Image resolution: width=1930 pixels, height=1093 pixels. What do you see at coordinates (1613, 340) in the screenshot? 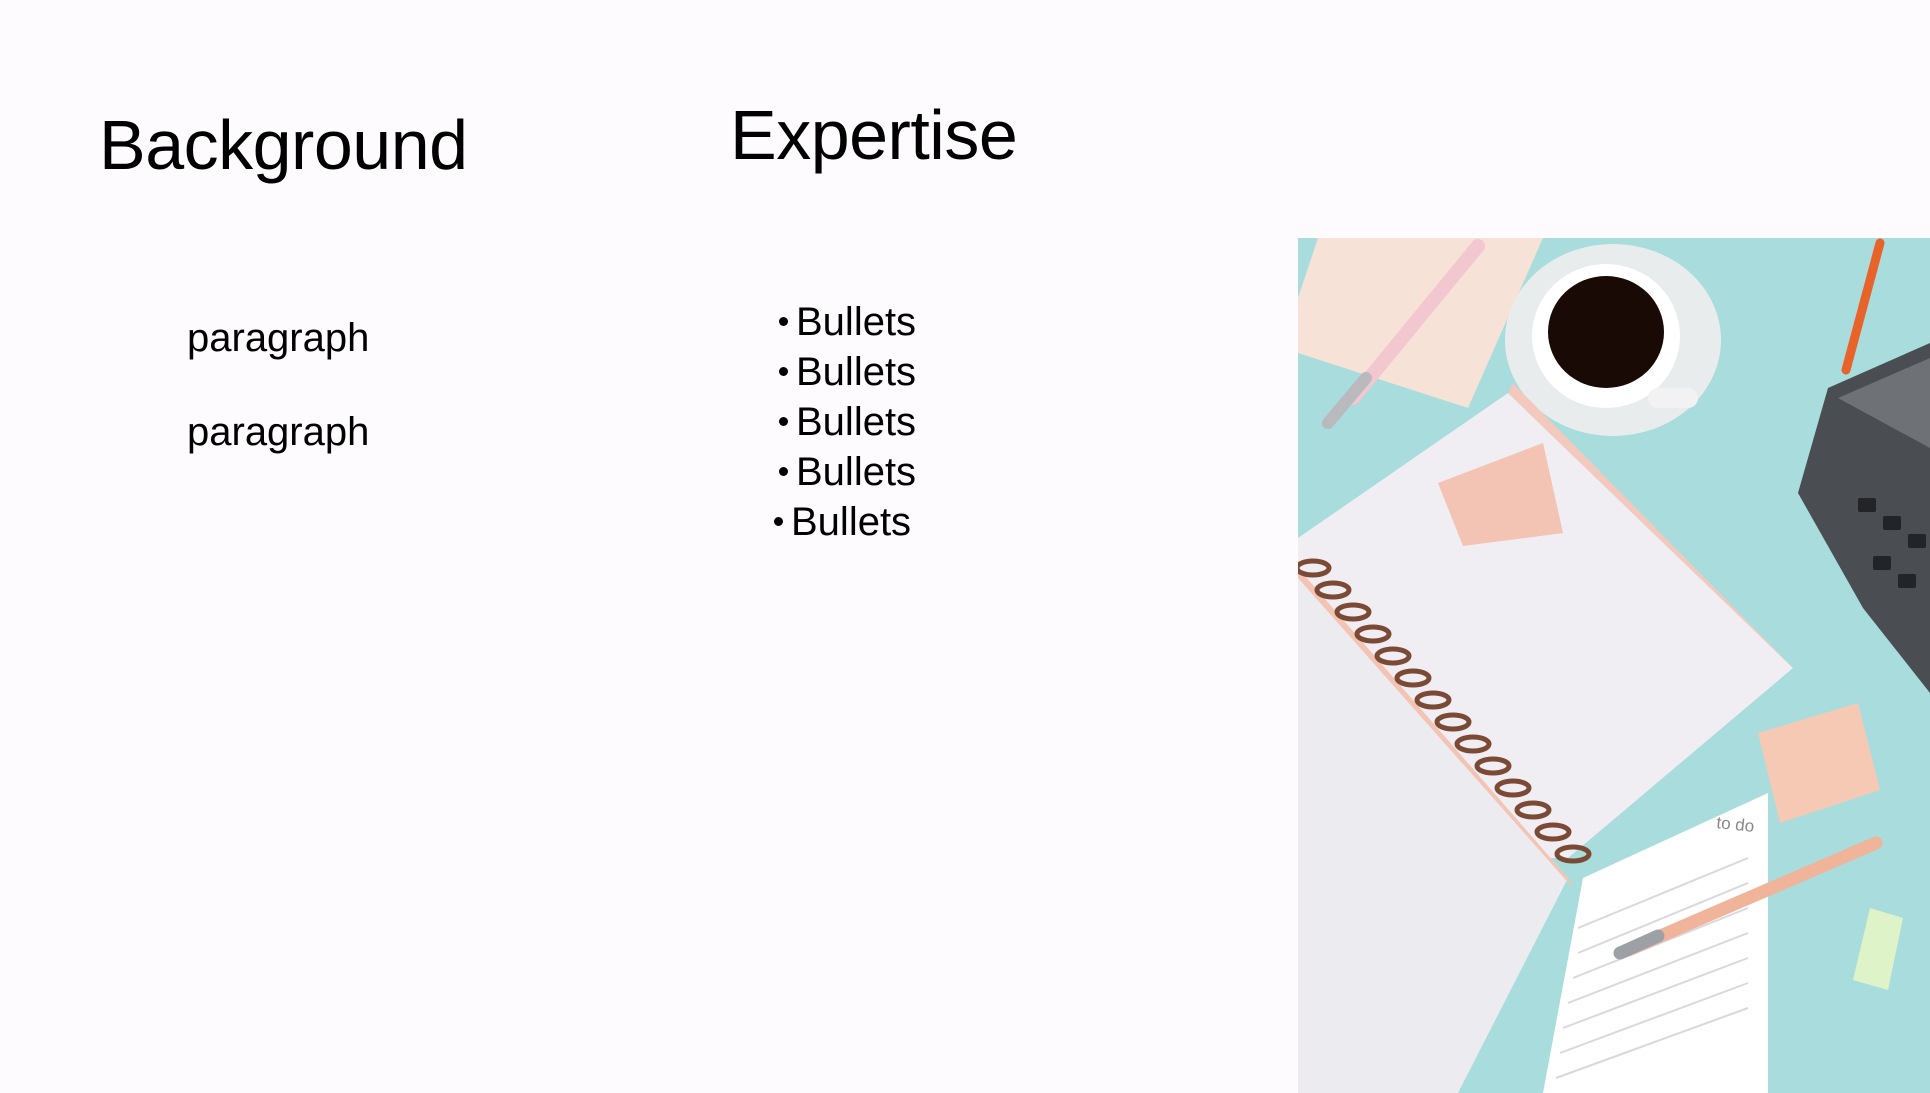
I see `coffee-cup-icon` at bounding box center [1613, 340].